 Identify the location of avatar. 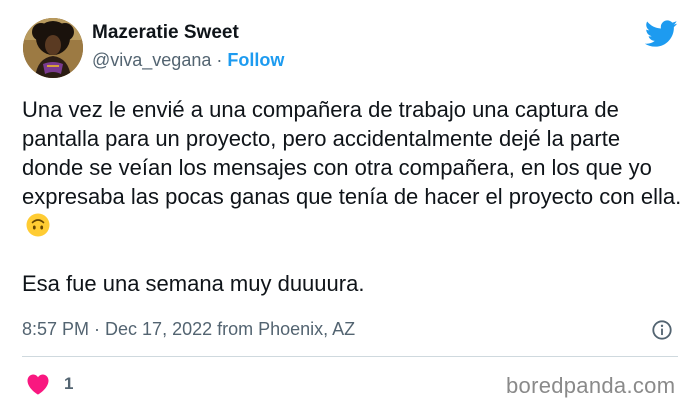
(53, 48).